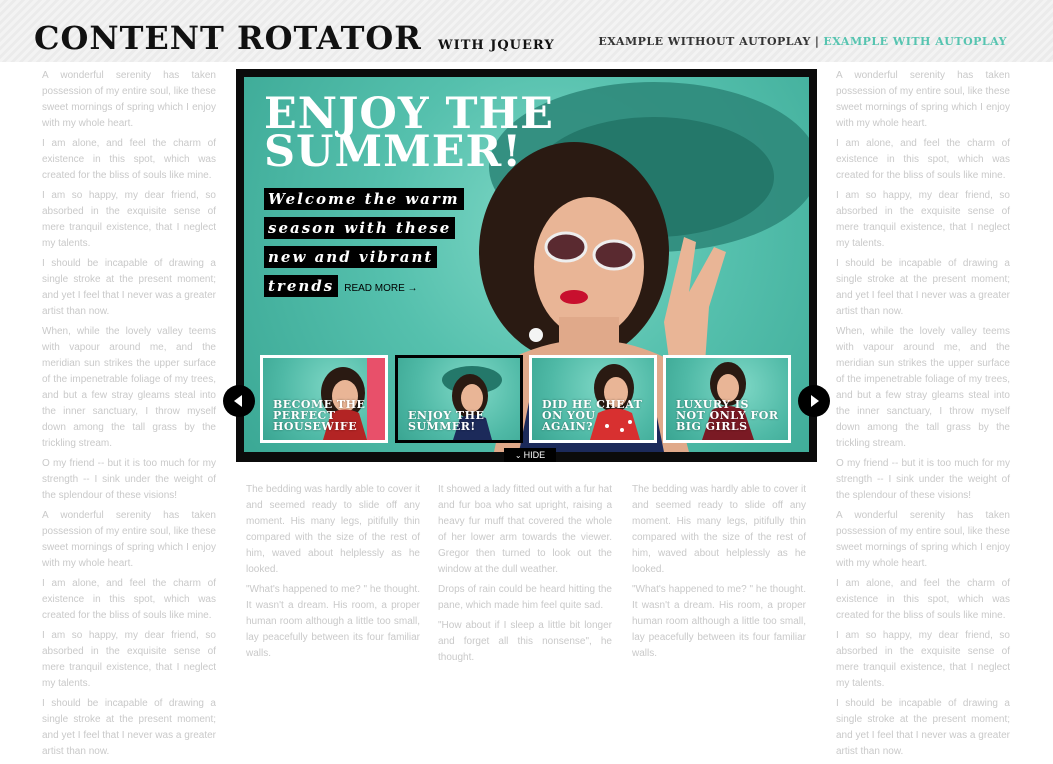  Describe the element at coordinates (518, 455) in the screenshot. I see `double-chevron-down-icon: ⌄` at that location.